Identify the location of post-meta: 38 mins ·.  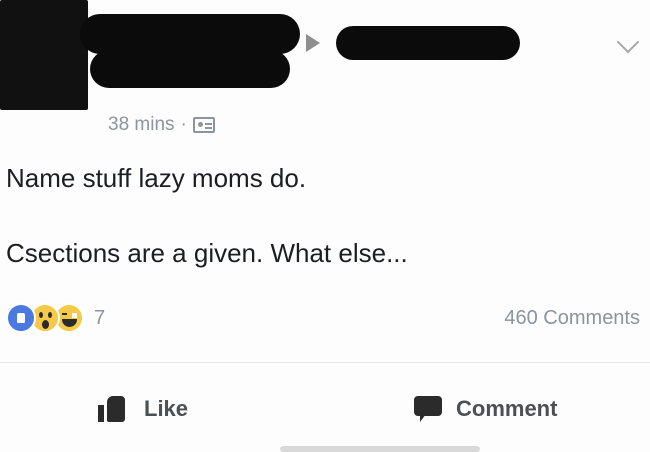
(161, 125).